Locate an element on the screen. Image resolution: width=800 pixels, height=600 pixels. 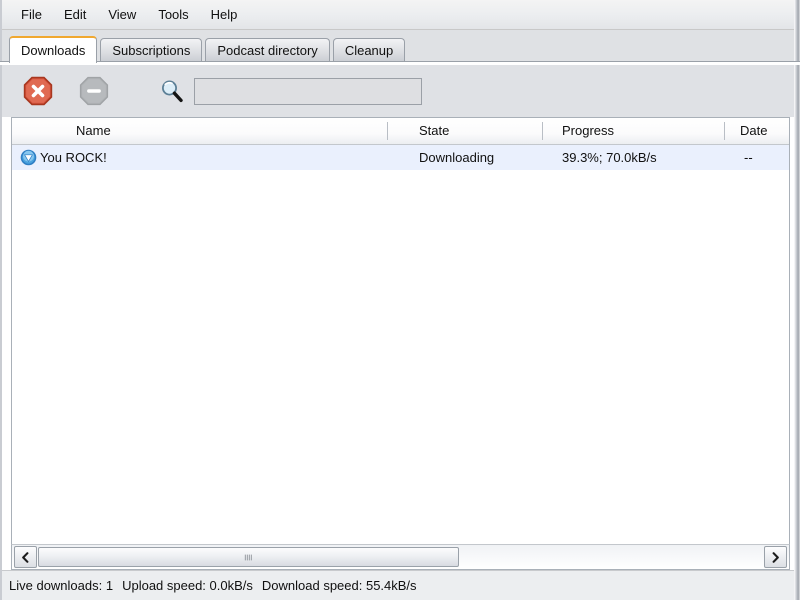
column-header-state: State is located at coordinates (464, 131).